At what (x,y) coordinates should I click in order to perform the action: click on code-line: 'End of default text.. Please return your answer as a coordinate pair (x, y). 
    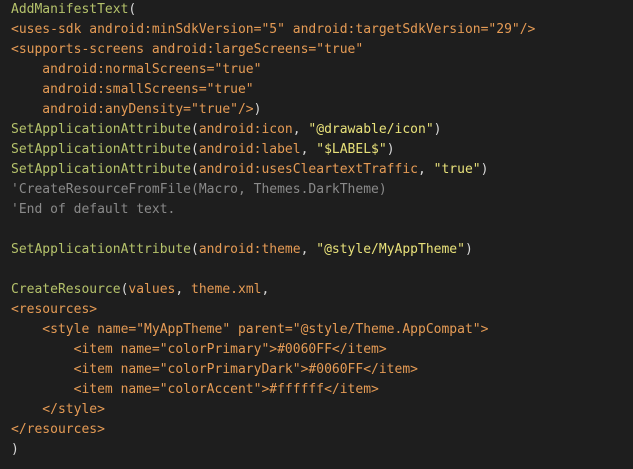
    Looking at the image, I should click on (322, 210).